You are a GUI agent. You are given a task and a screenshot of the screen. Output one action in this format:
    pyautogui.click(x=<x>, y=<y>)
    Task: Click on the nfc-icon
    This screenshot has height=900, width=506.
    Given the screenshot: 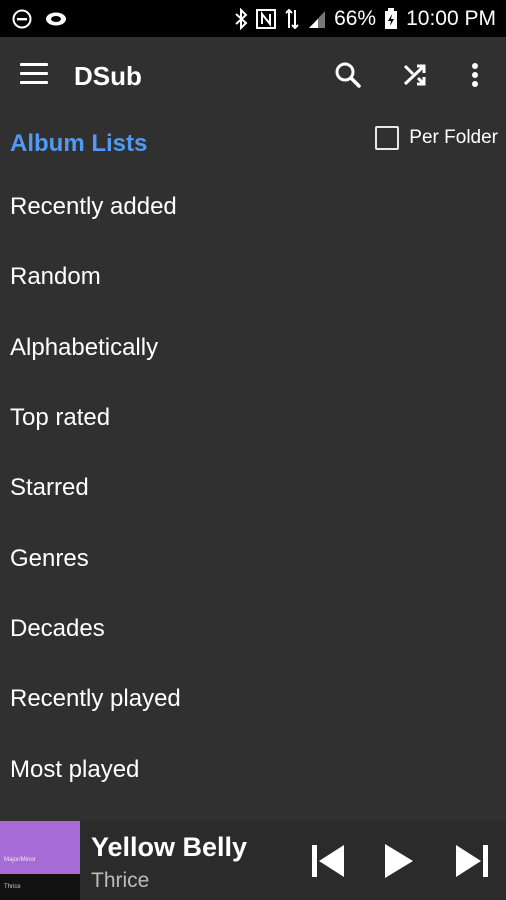 What is the action you would take?
    pyautogui.click(x=266, y=18)
    